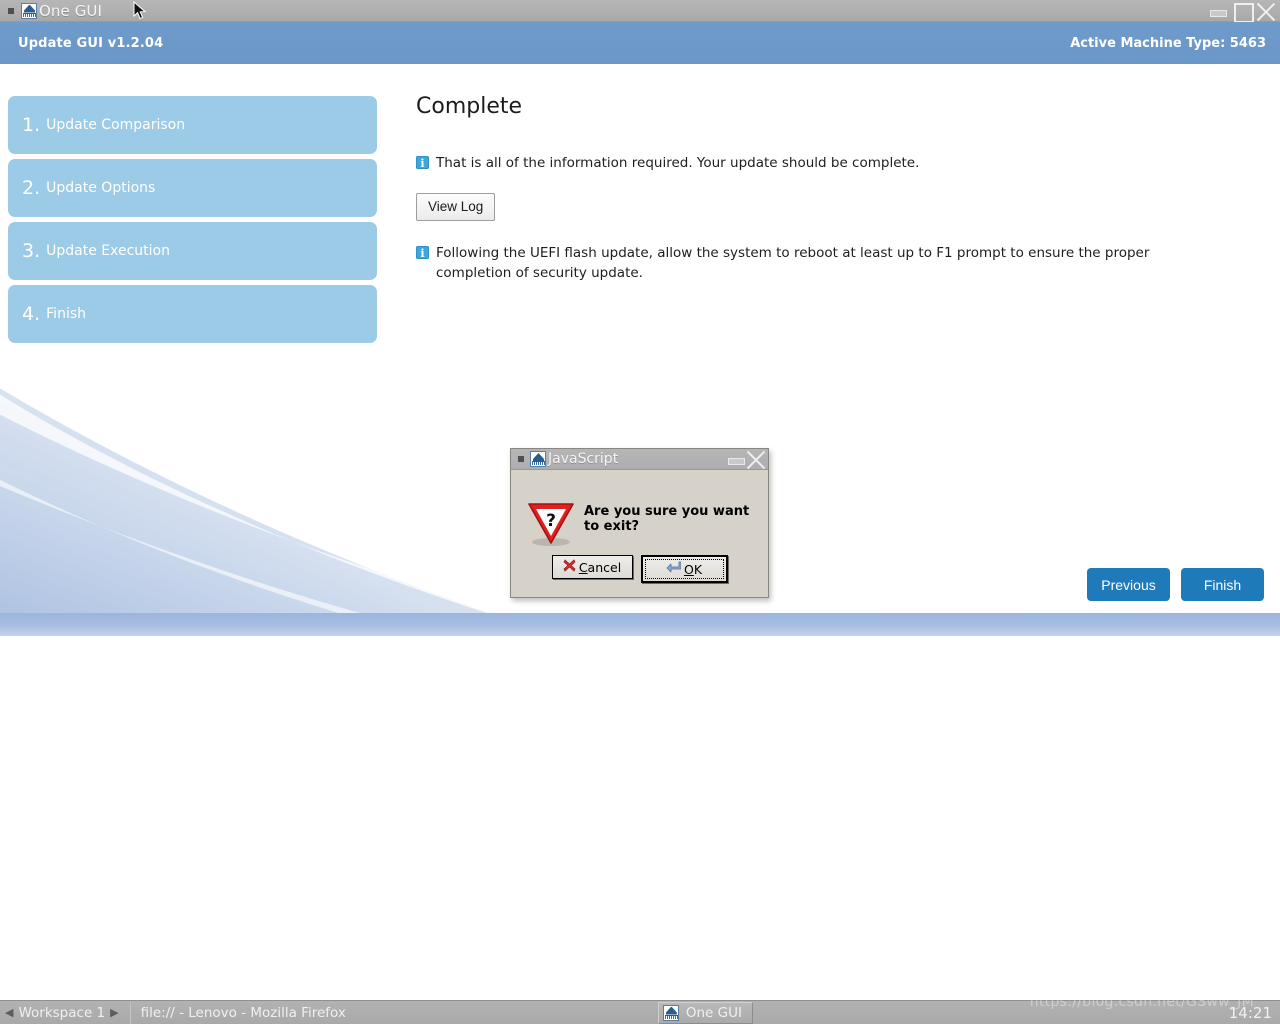 The width and height of the screenshot is (1280, 1024). I want to click on enter-arrow-icon, so click(674, 569).